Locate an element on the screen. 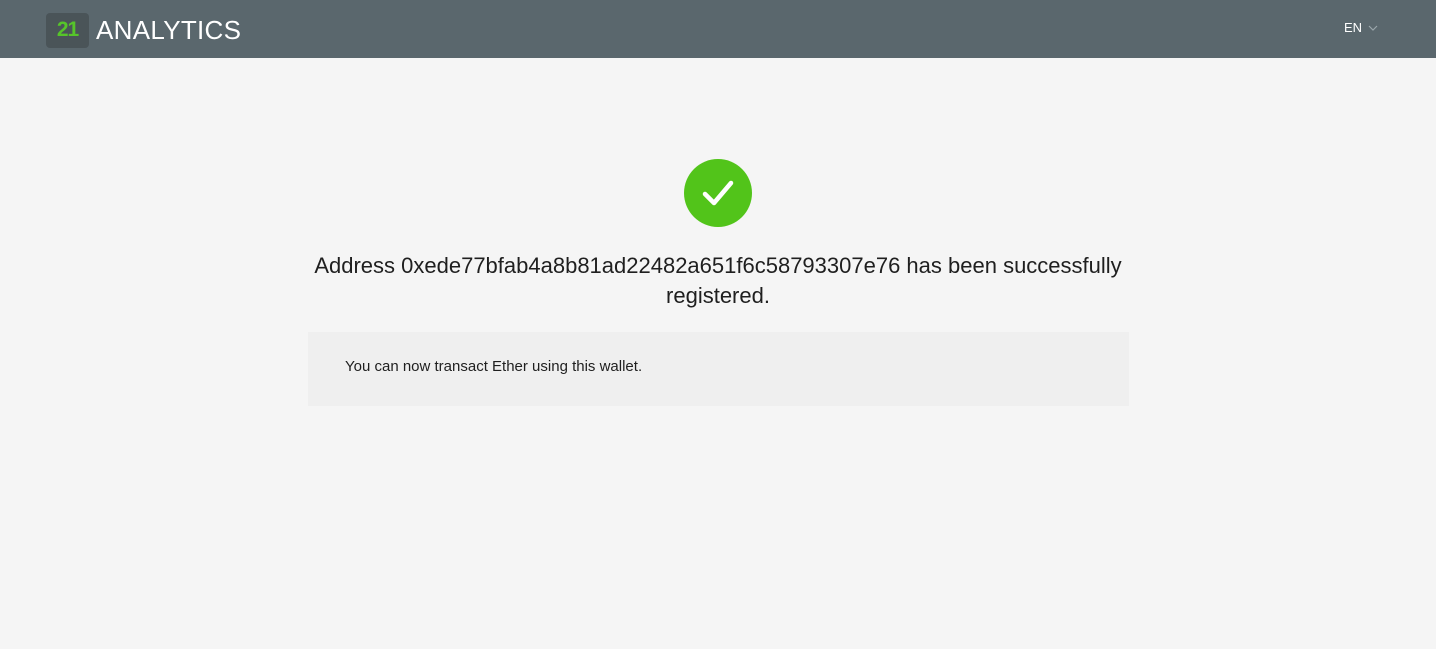 The height and width of the screenshot is (649, 1436). language-label: EN is located at coordinates (1352, 27).